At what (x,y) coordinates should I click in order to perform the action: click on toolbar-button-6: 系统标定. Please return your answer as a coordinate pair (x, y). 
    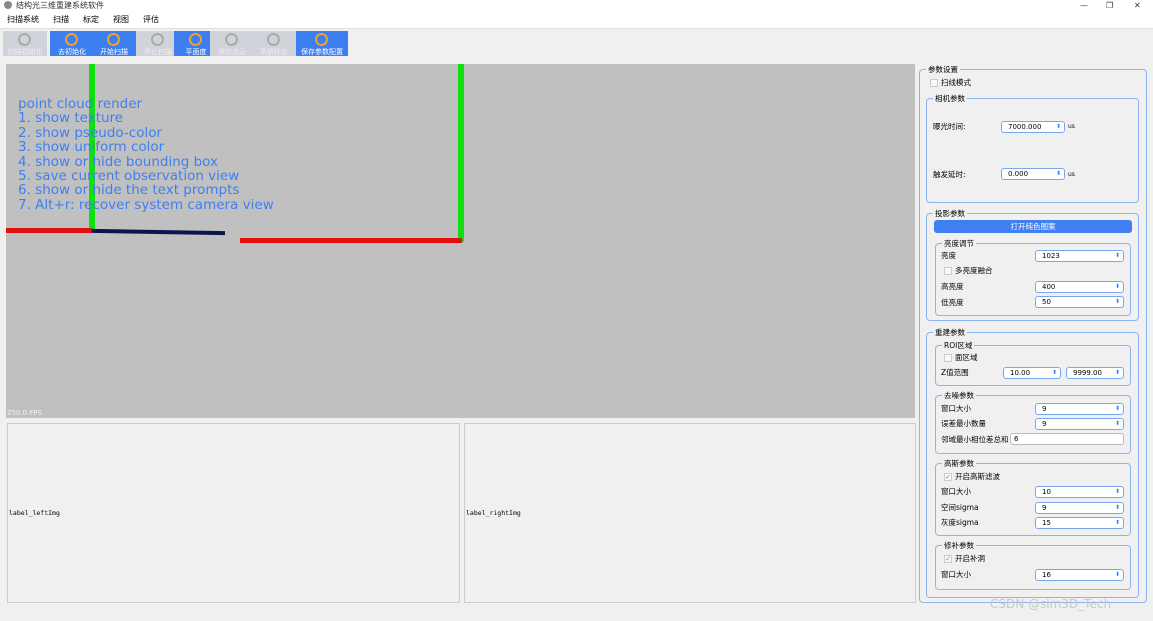
    Looking at the image, I should click on (274, 43).